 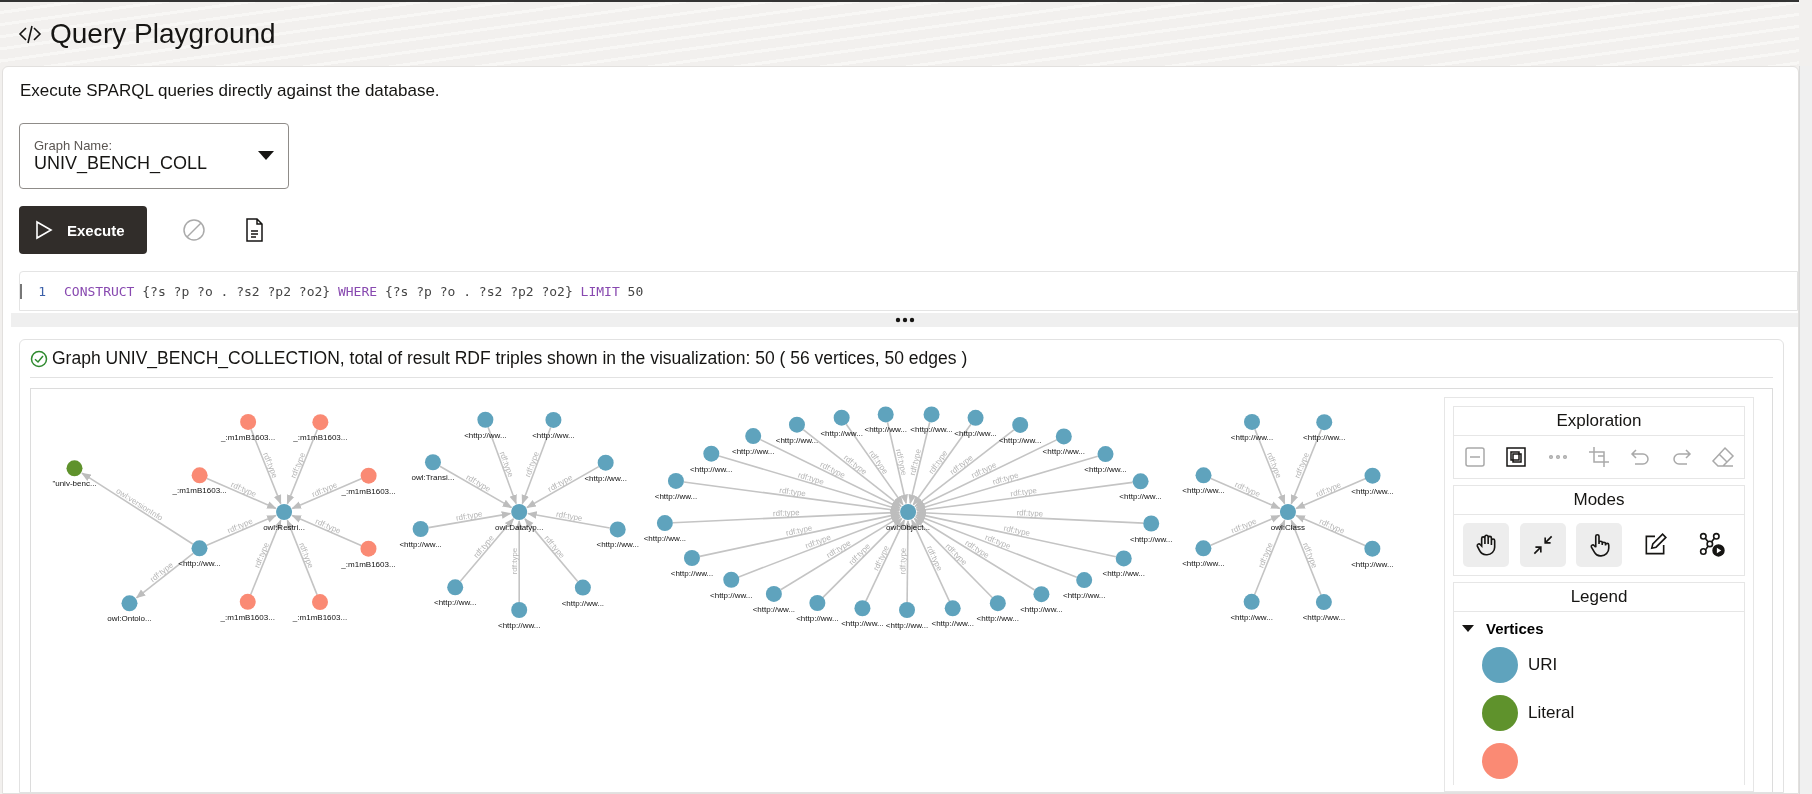 I want to click on code-line: CONSTRUCT {?s ?p ?o . ?s2 ?p2 ?o2} WHERE {?s ?p ?o . ?s2 ?p2 ?o2} LIMIT 50, so click(x=354, y=291).